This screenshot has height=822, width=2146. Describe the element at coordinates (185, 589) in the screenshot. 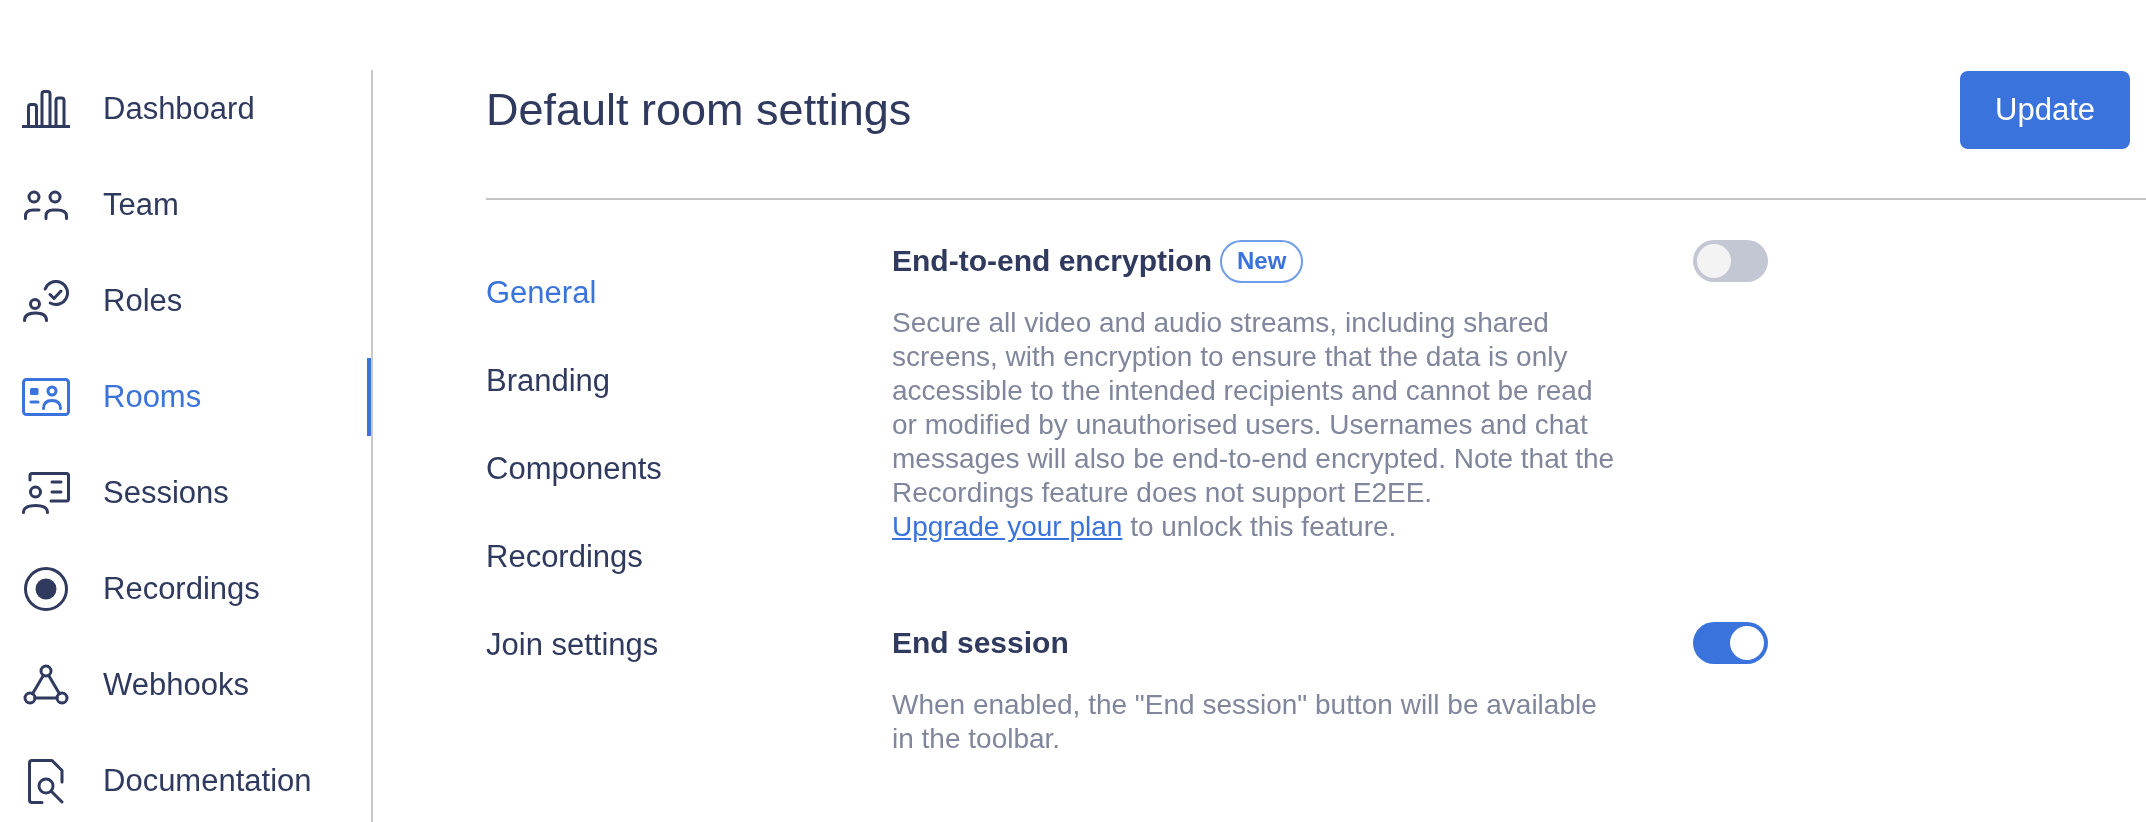

I see `sidebar-item: Recordings` at that location.